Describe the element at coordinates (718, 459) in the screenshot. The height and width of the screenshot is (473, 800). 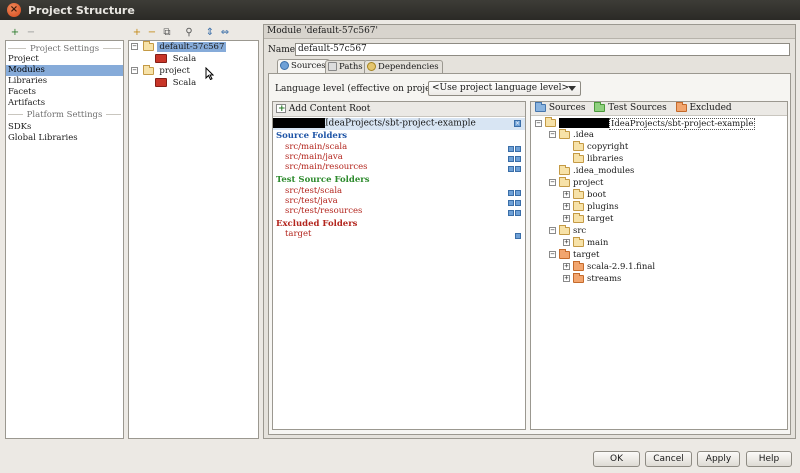
I see `apply-button: Apply` at that location.